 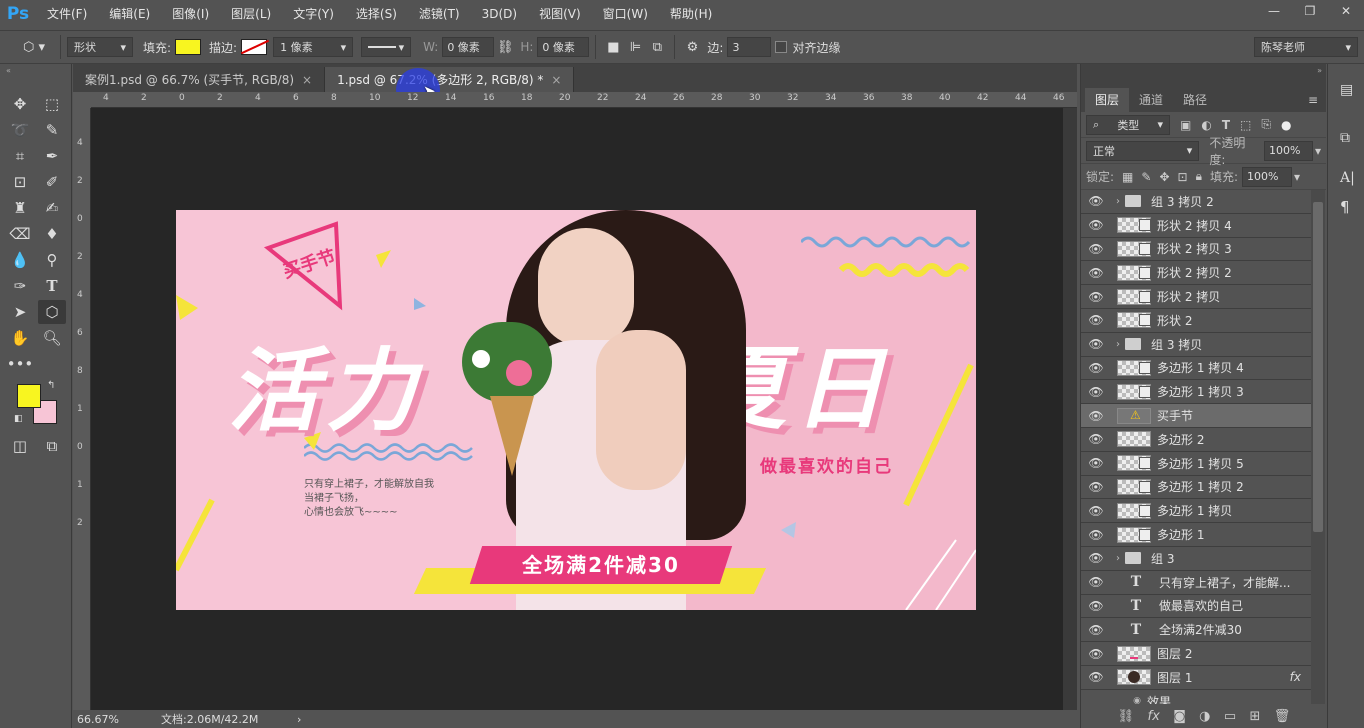 I want to click on new-layer-icon: ⊞, so click(x=1255, y=716).